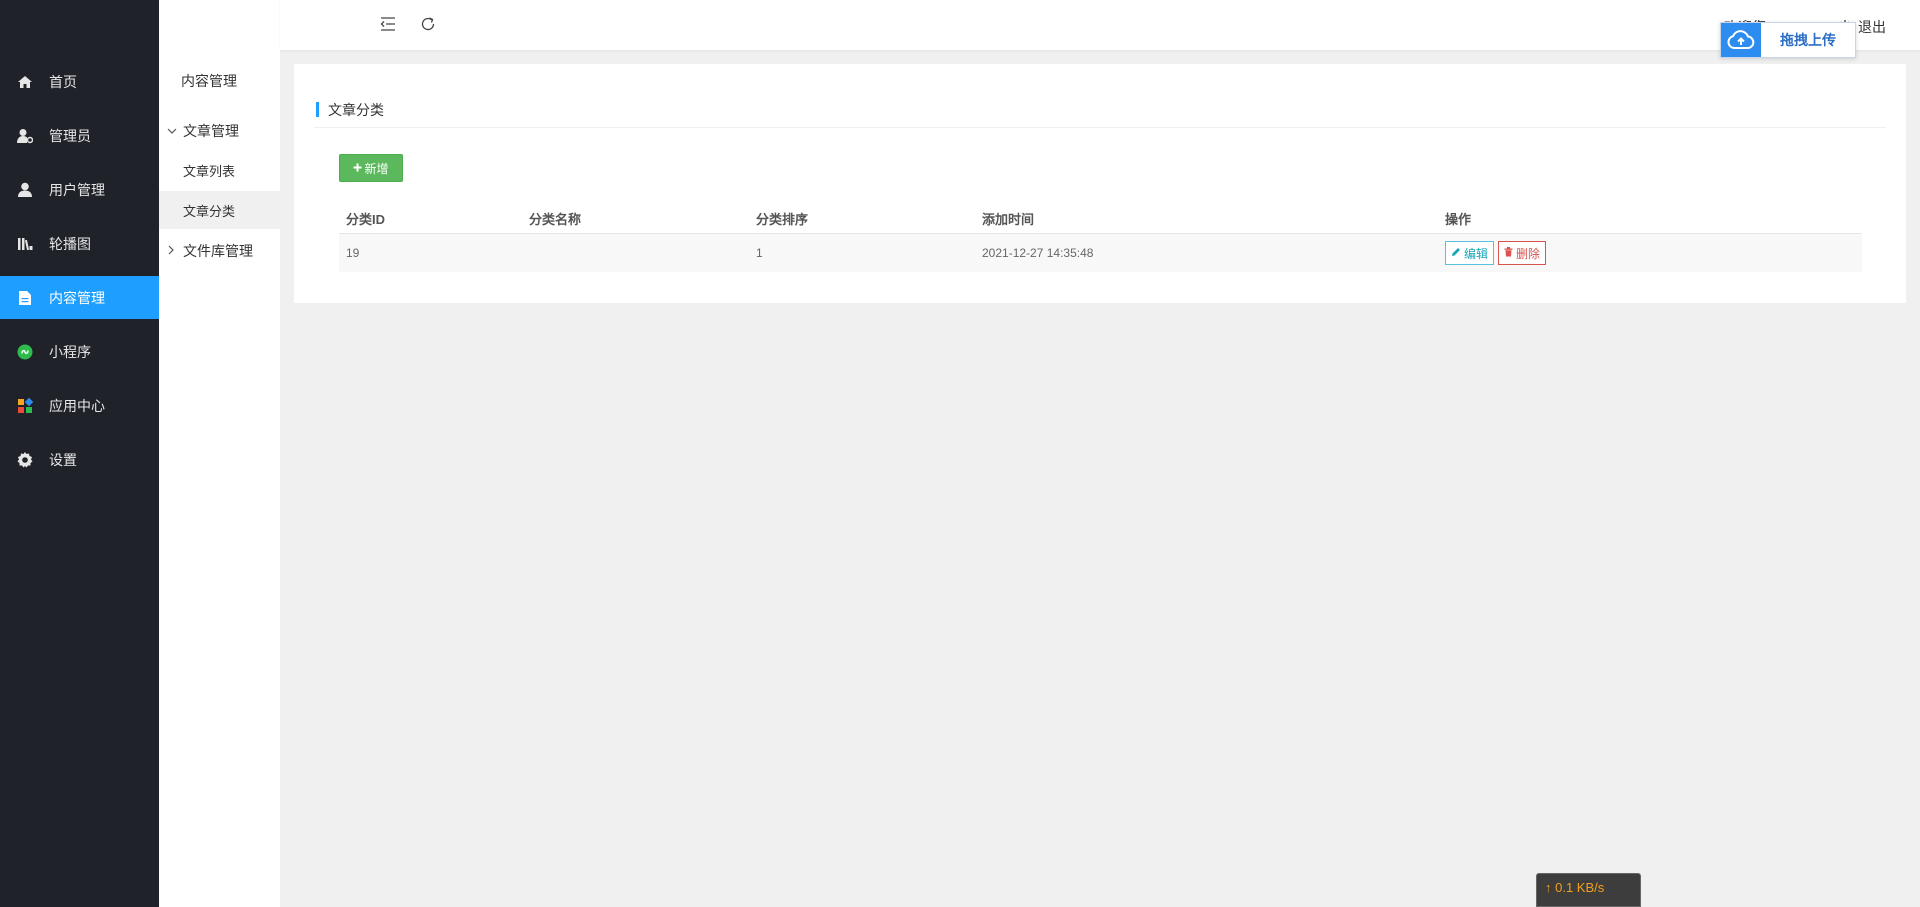 The width and height of the screenshot is (1920, 907). Describe the element at coordinates (1808, 40) in the screenshot. I see `upload-label: 拖拽上传` at that location.